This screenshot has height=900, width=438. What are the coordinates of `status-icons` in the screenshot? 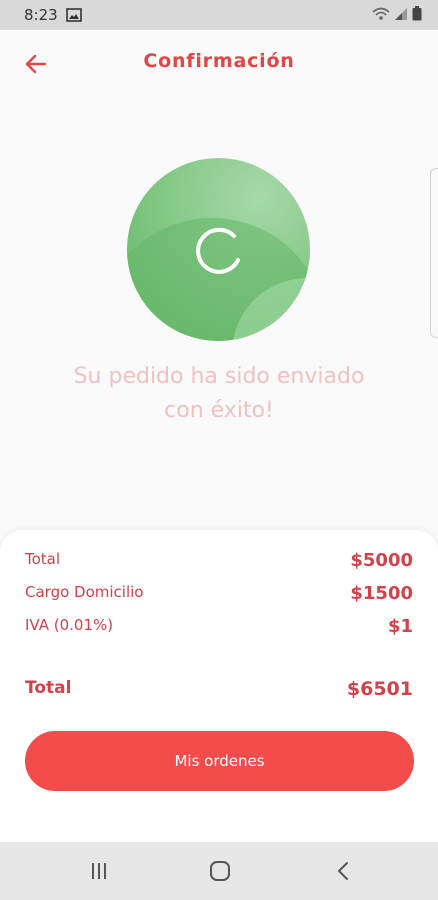 It's located at (397, 15).